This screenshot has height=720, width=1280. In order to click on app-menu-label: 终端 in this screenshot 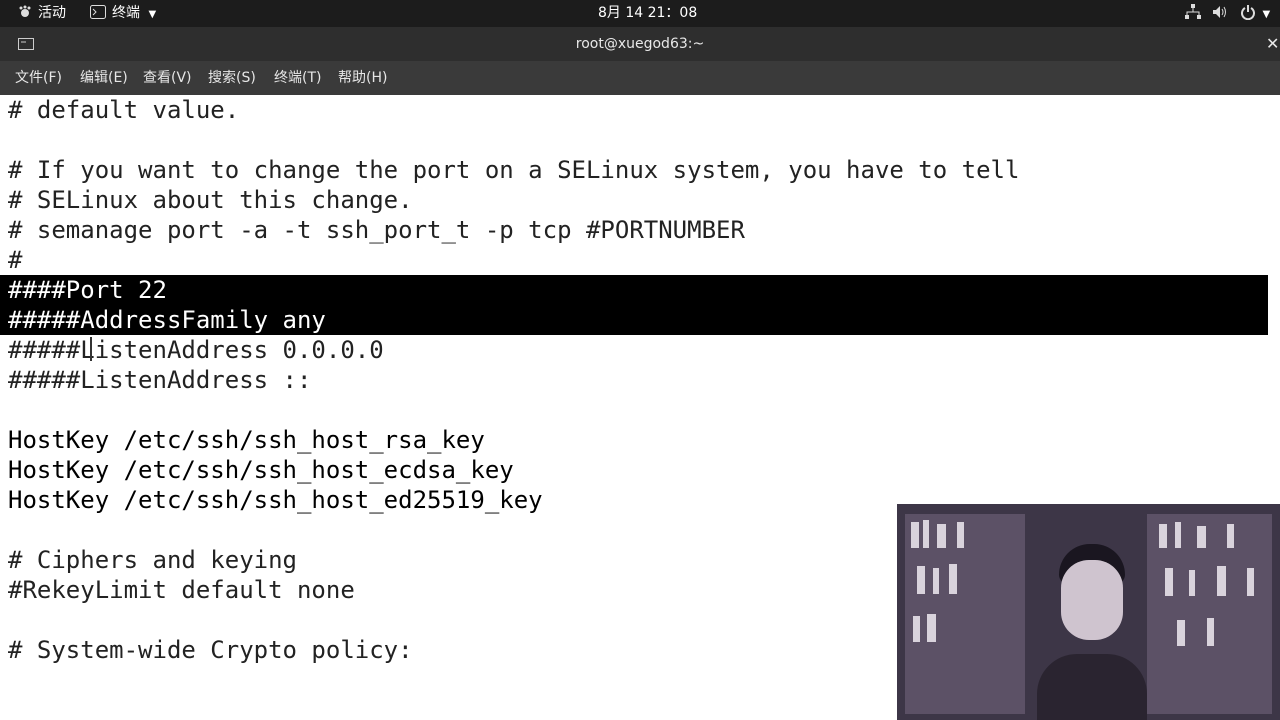, I will do `click(126, 13)`.